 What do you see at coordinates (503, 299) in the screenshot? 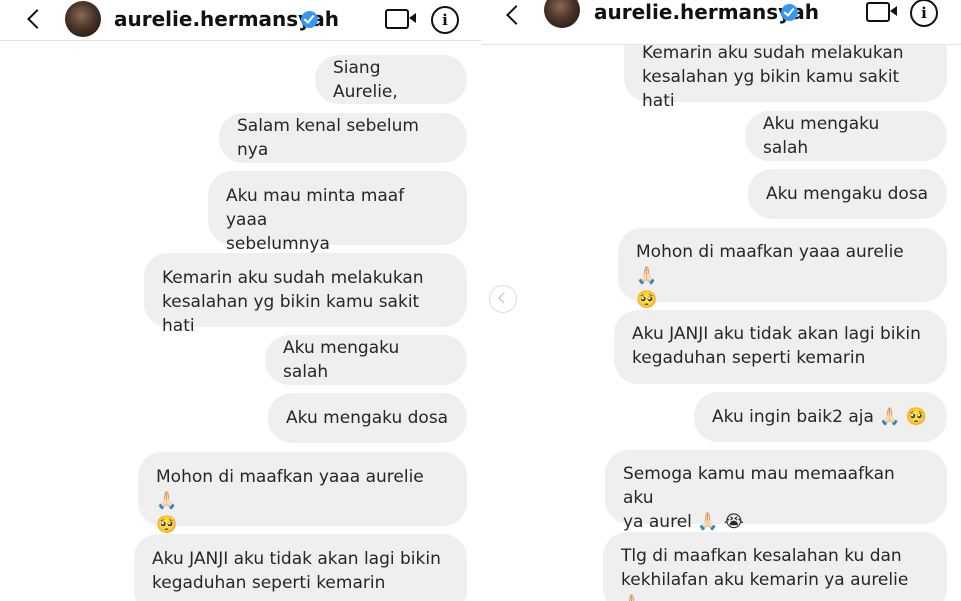
I see `carousel-prev-icon` at bounding box center [503, 299].